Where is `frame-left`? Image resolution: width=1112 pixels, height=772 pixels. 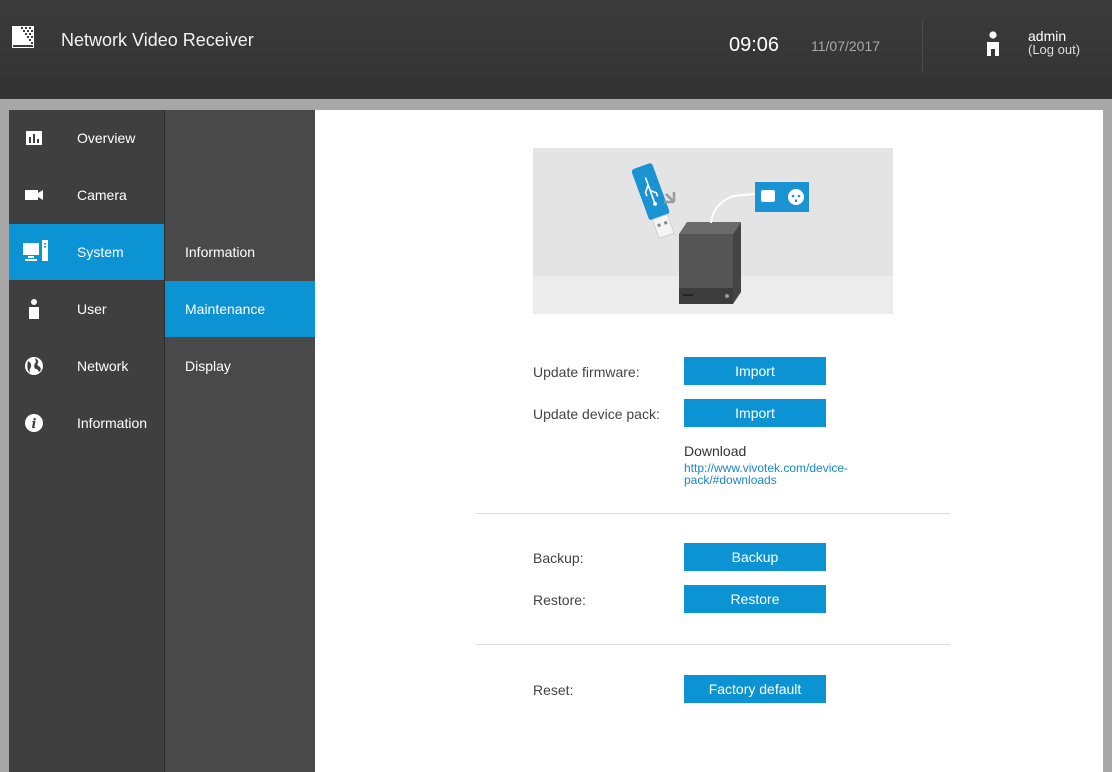
frame-left is located at coordinates (4, 441).